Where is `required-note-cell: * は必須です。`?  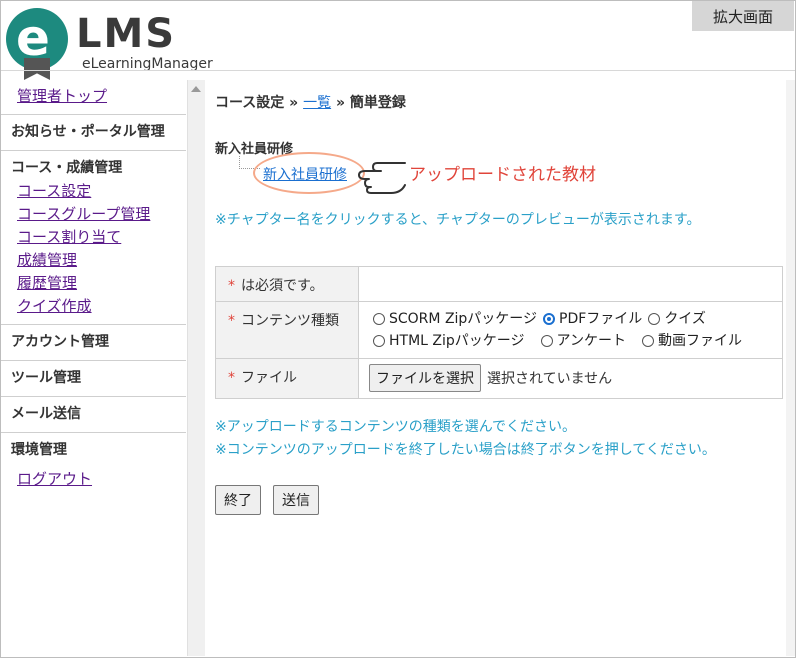
required-note-cell: * は必須です。 is located at coordinates (287, 284).